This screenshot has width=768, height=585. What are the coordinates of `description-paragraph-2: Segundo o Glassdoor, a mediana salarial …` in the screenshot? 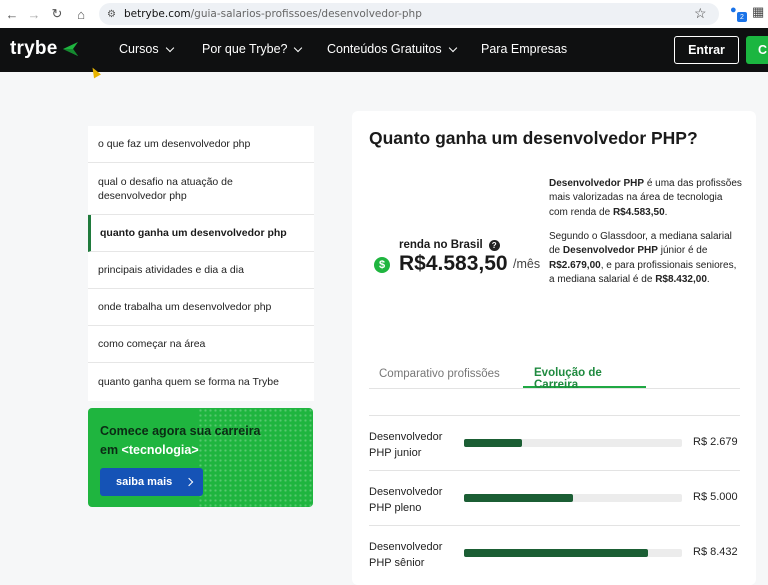 It's located at (643, 258).